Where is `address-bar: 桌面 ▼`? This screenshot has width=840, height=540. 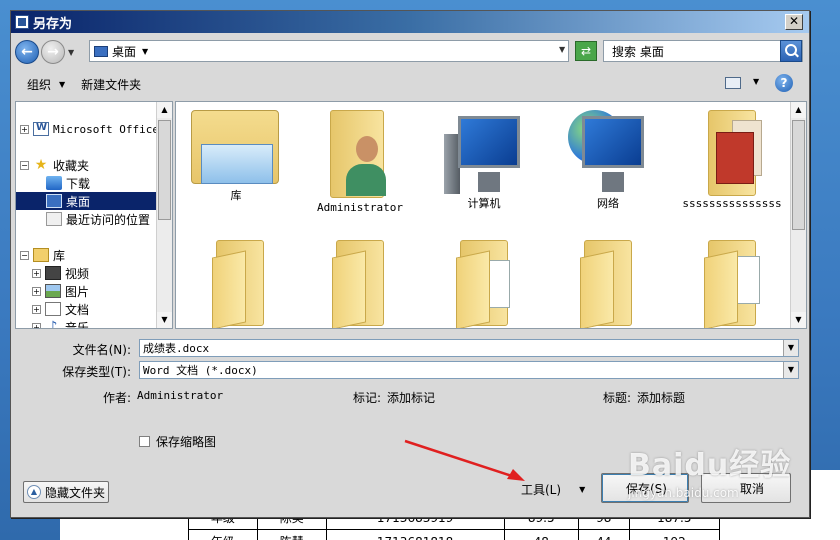
address-bar: 桌面 ▼ is located at coordinates (329, 51).